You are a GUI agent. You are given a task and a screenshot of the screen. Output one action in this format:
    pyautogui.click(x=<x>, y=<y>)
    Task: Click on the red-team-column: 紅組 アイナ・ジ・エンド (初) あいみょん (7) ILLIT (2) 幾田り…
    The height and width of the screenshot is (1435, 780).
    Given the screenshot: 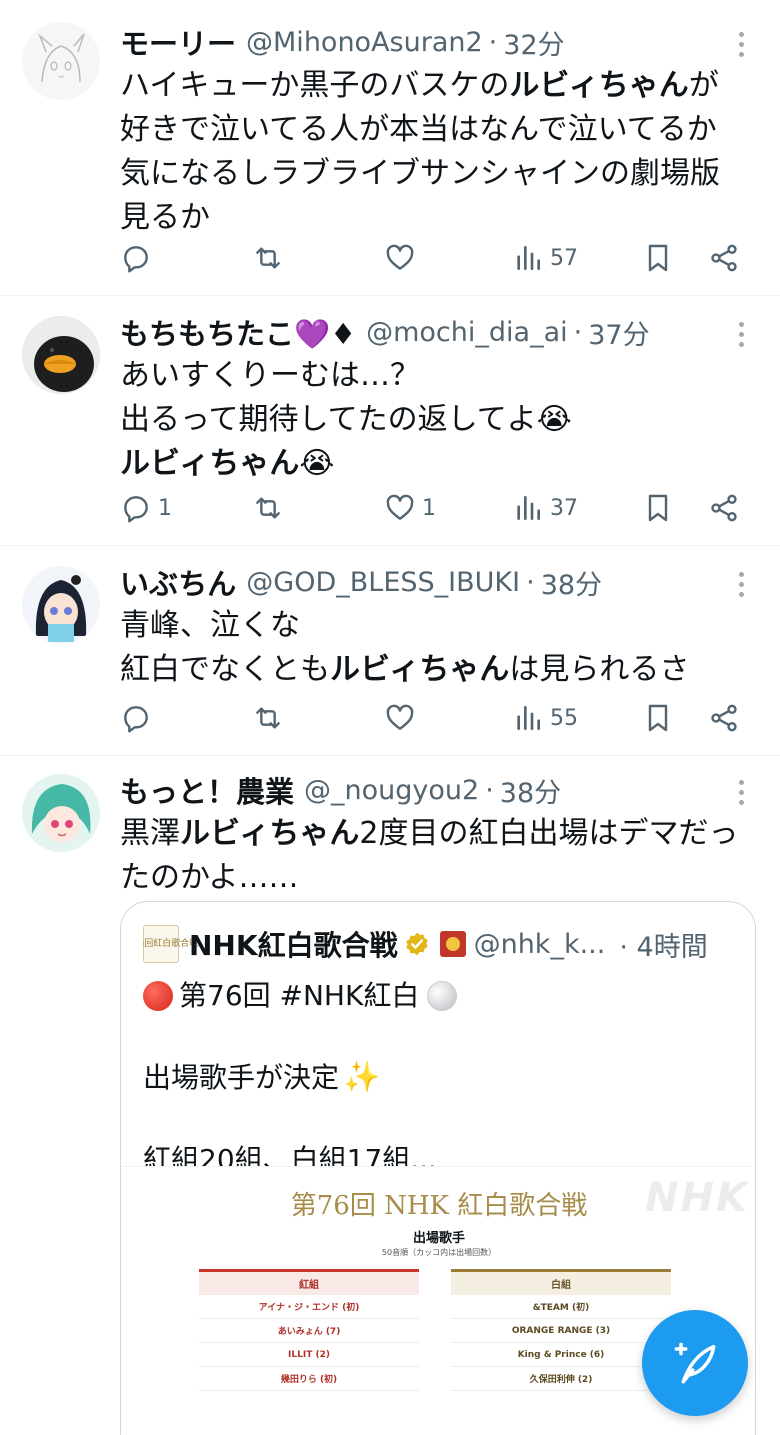 What is the action you would take?
    pyautogui.click(x=309, y=1330)
    